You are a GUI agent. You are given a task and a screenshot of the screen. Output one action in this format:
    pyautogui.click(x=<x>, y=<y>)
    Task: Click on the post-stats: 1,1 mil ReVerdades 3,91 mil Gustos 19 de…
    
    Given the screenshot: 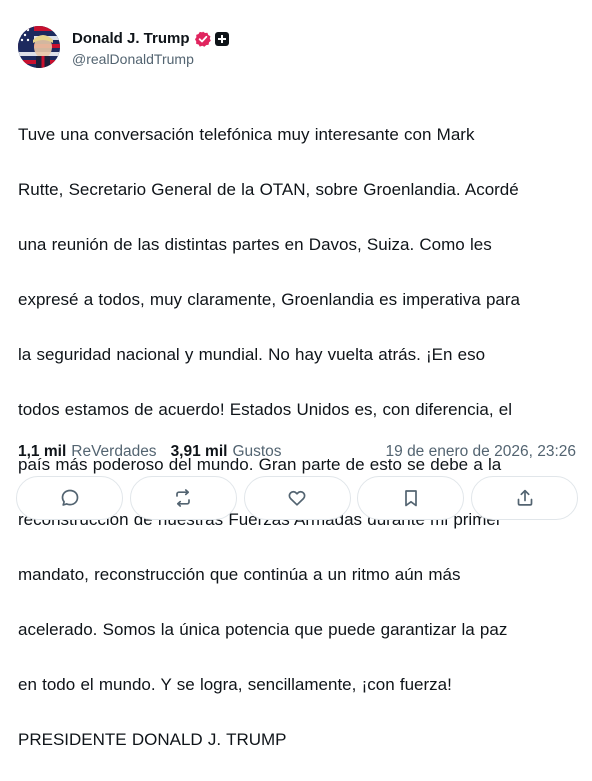 What is the action you would take?
    pyautogui.click(x=297, y=452)
    